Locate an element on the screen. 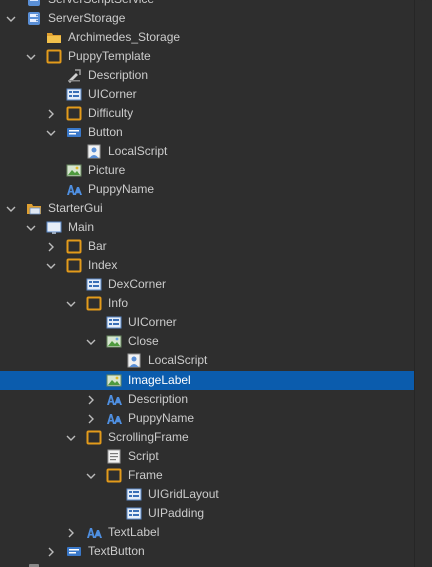 This screenshot has height=567, width=432. tree-item-label: ServerScriptService is located at coordinates (101, 4).